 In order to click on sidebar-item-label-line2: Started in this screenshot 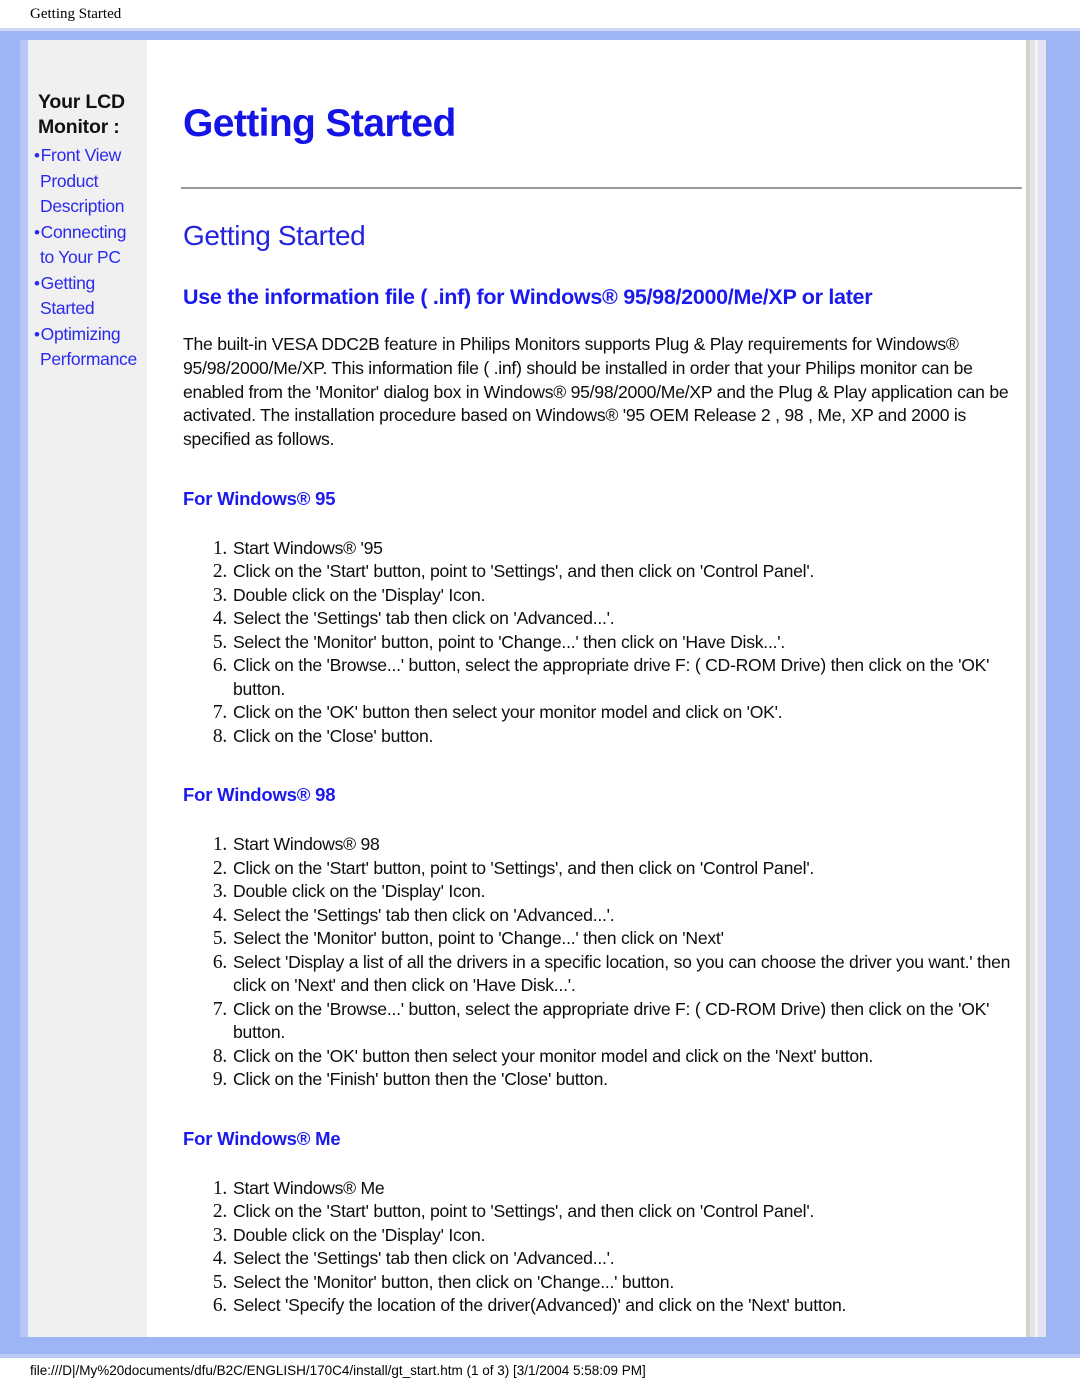, I will do `click(67, 308)`.